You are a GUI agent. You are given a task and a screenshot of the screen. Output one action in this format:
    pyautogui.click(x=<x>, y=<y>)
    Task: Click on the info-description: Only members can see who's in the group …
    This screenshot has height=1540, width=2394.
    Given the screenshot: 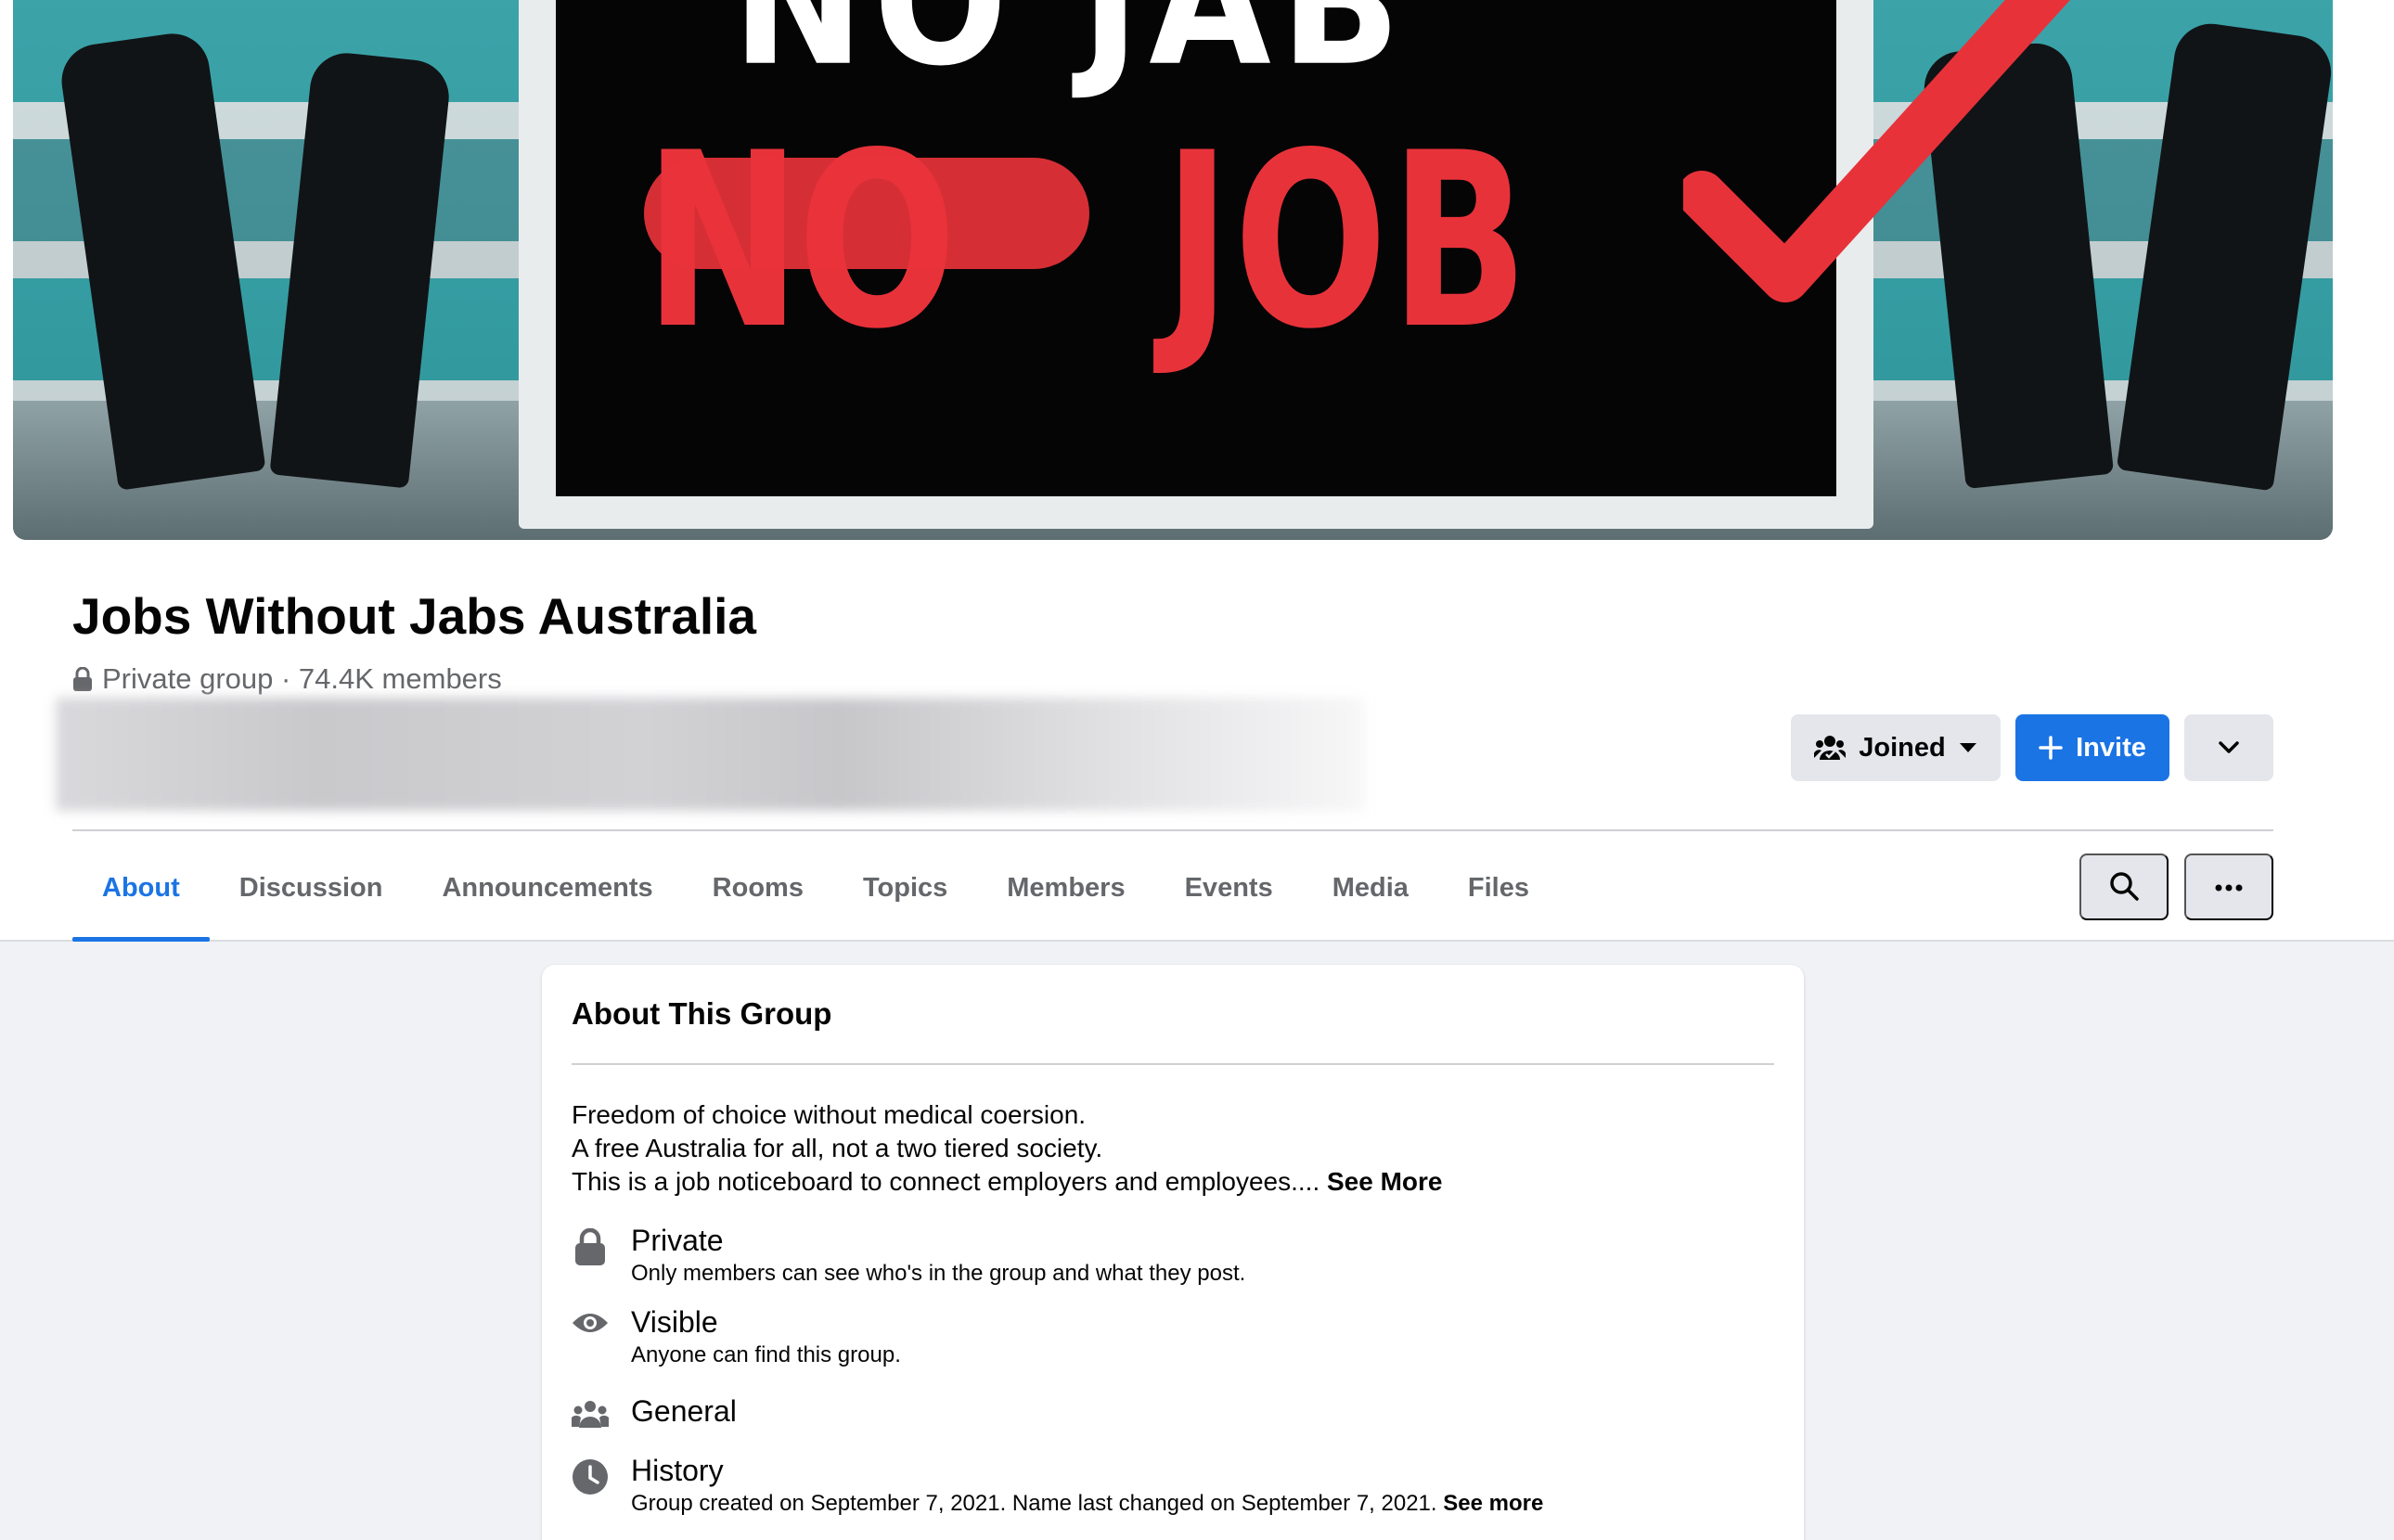 What is the action you would take?
    pyautogui.click(x=939, y=1273)
    